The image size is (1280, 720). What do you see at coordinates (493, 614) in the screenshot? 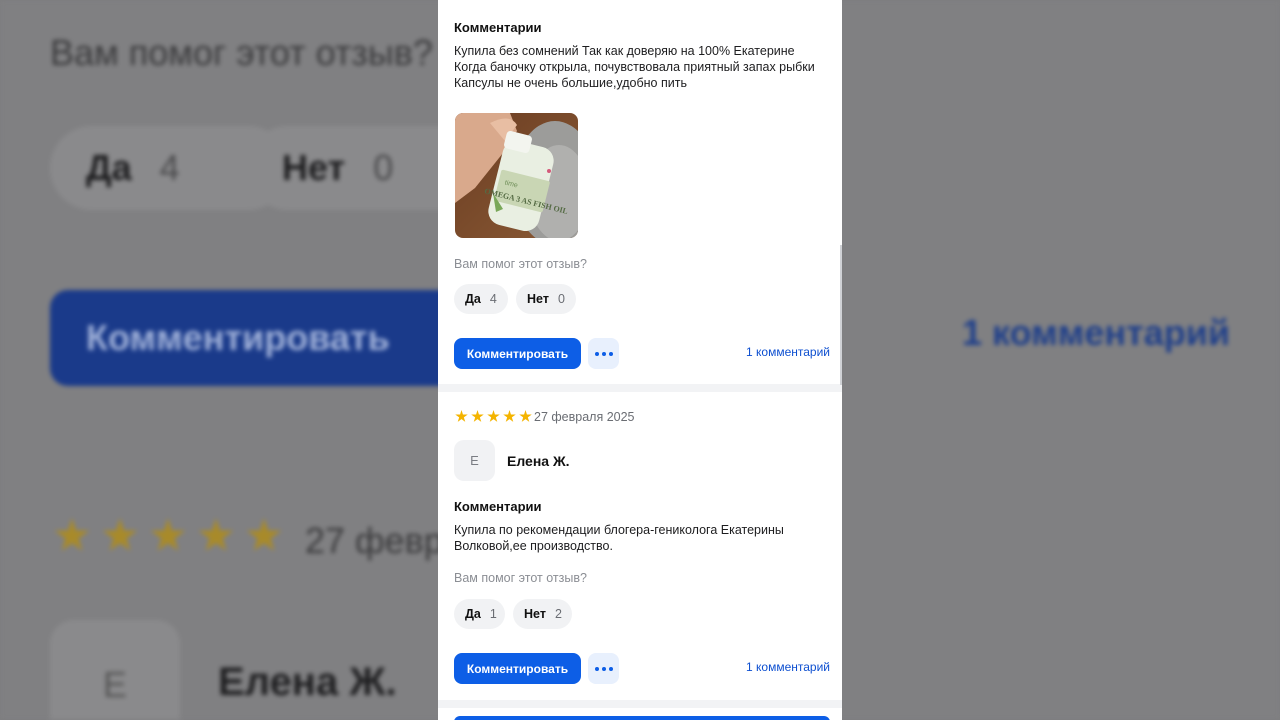
I see `yes-count: 1` at bounding box center [493, 614].